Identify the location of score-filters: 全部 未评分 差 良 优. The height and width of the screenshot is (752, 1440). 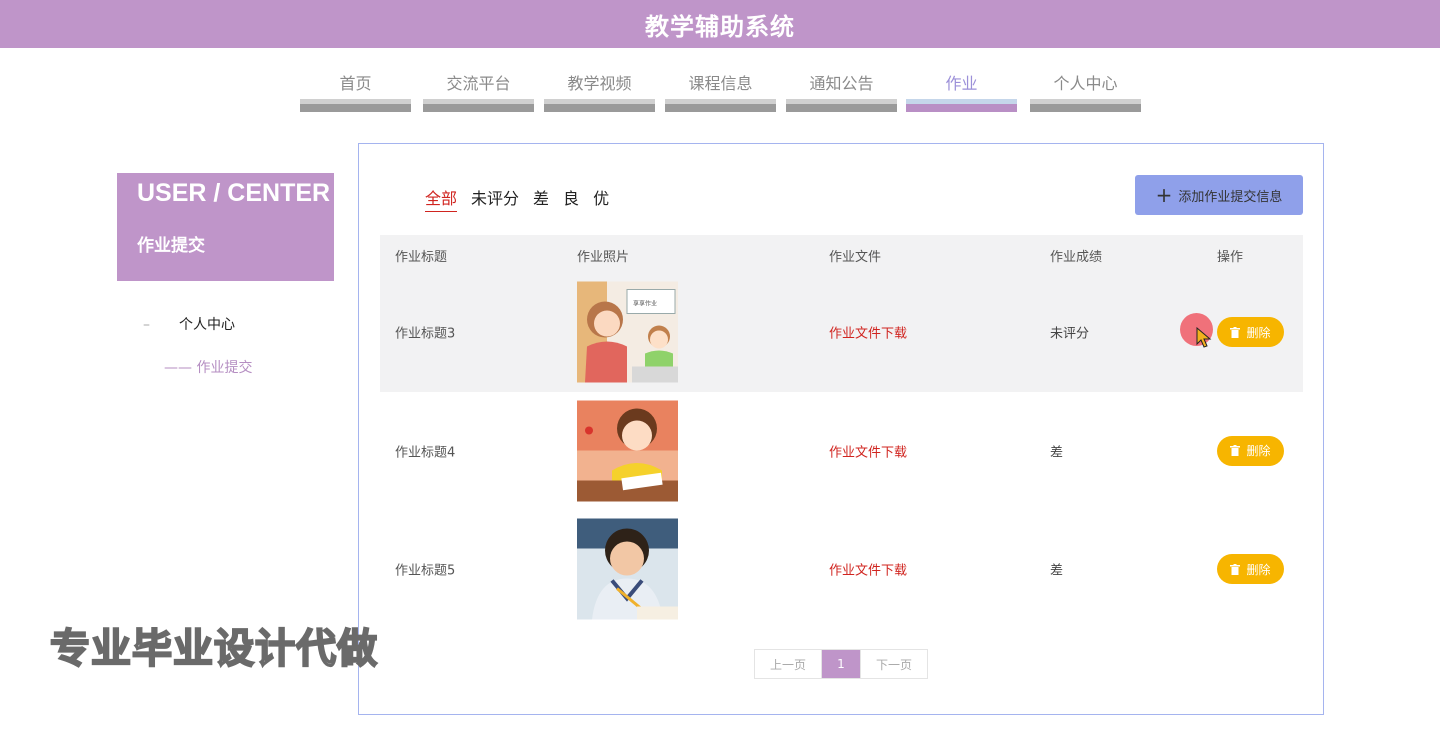
(524, 198).